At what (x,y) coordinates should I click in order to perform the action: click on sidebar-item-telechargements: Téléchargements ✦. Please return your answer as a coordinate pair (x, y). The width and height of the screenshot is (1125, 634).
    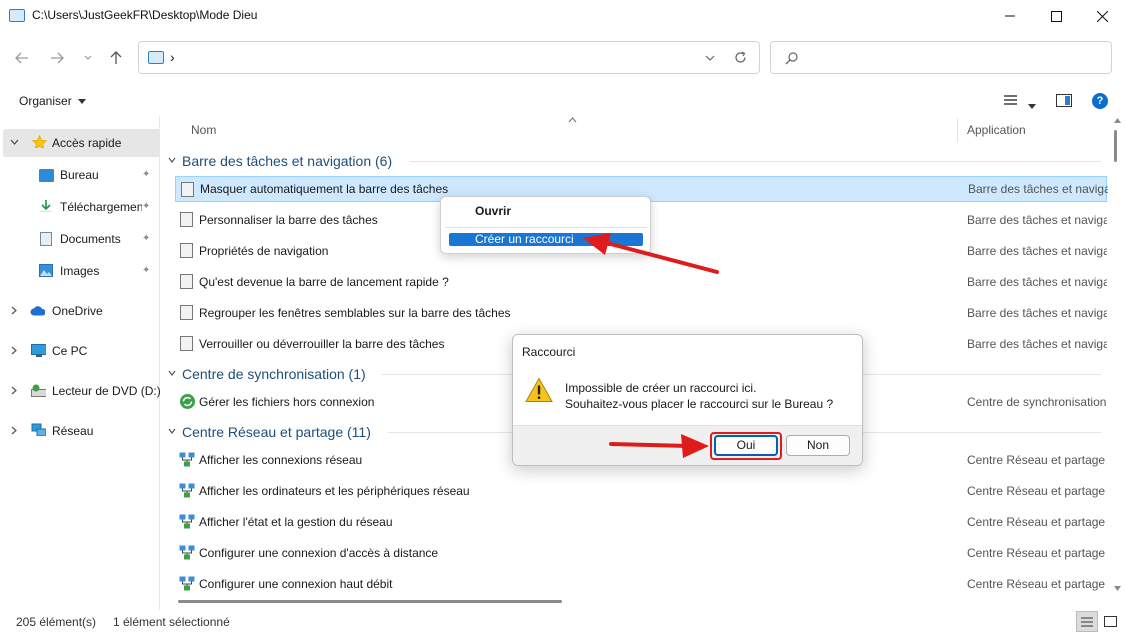
    Looking at the image, I should click on (78, 207).